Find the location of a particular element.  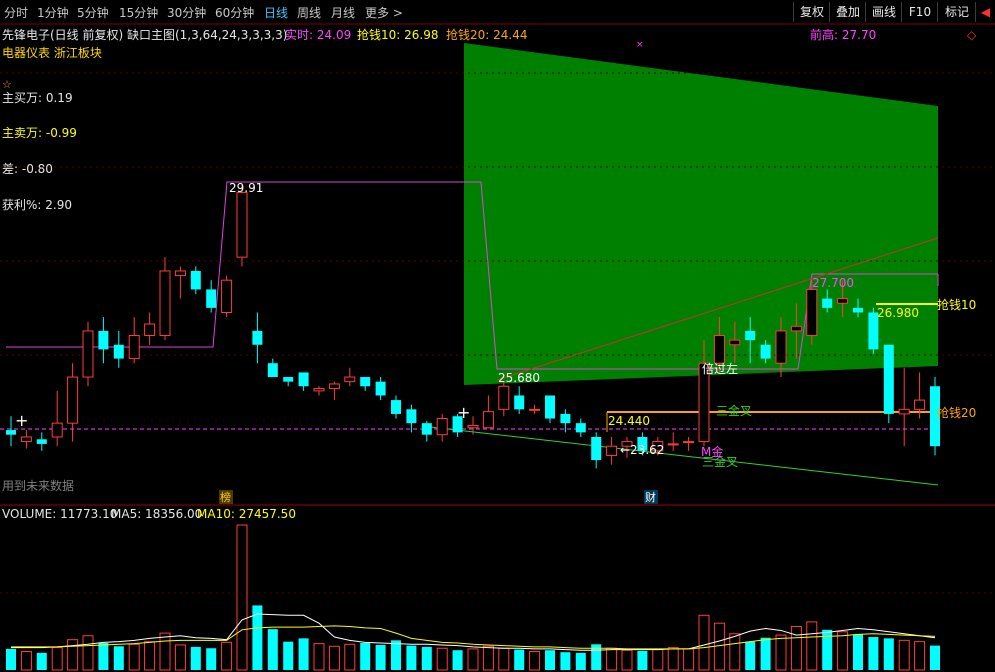

level-24-label: 24.440 is located at coordinates (629, 421).